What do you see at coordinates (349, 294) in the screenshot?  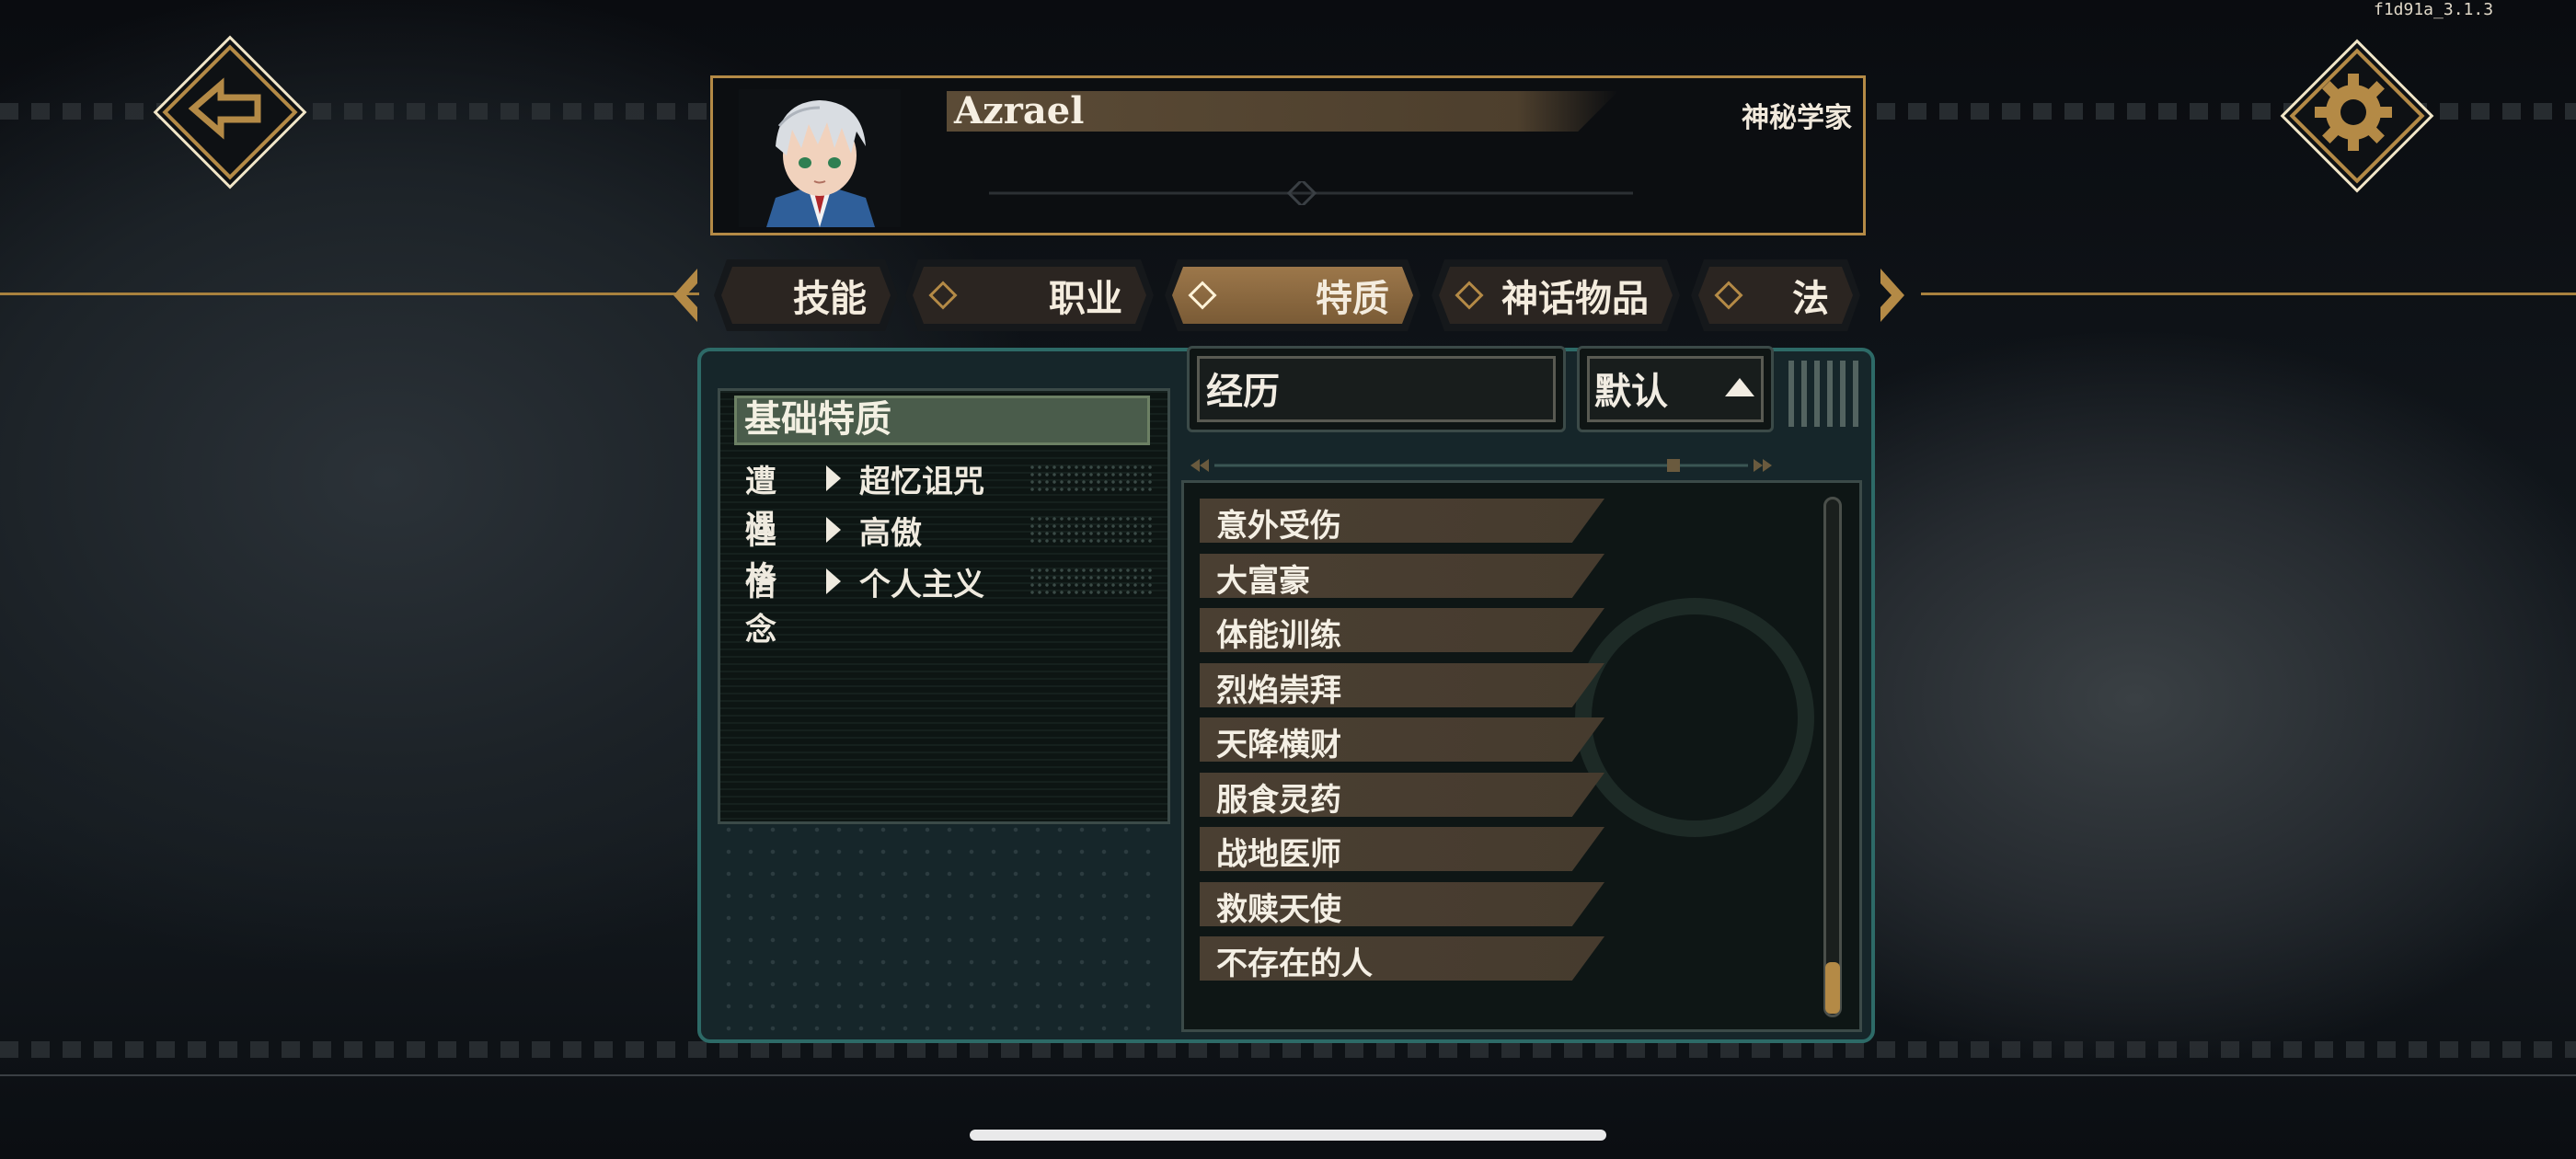 I see `left-gold-line` at bounding box center [349, 294].